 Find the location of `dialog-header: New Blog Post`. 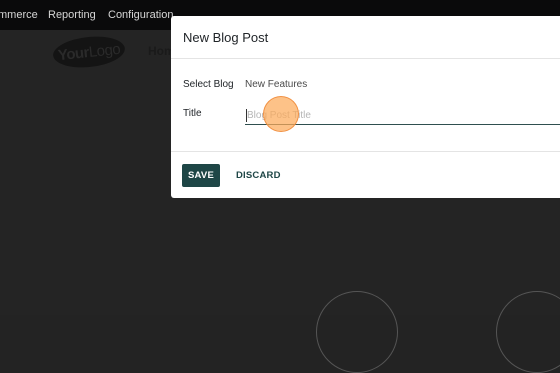

dialog-header: New Blog Post is located at coordinates (365, 37).